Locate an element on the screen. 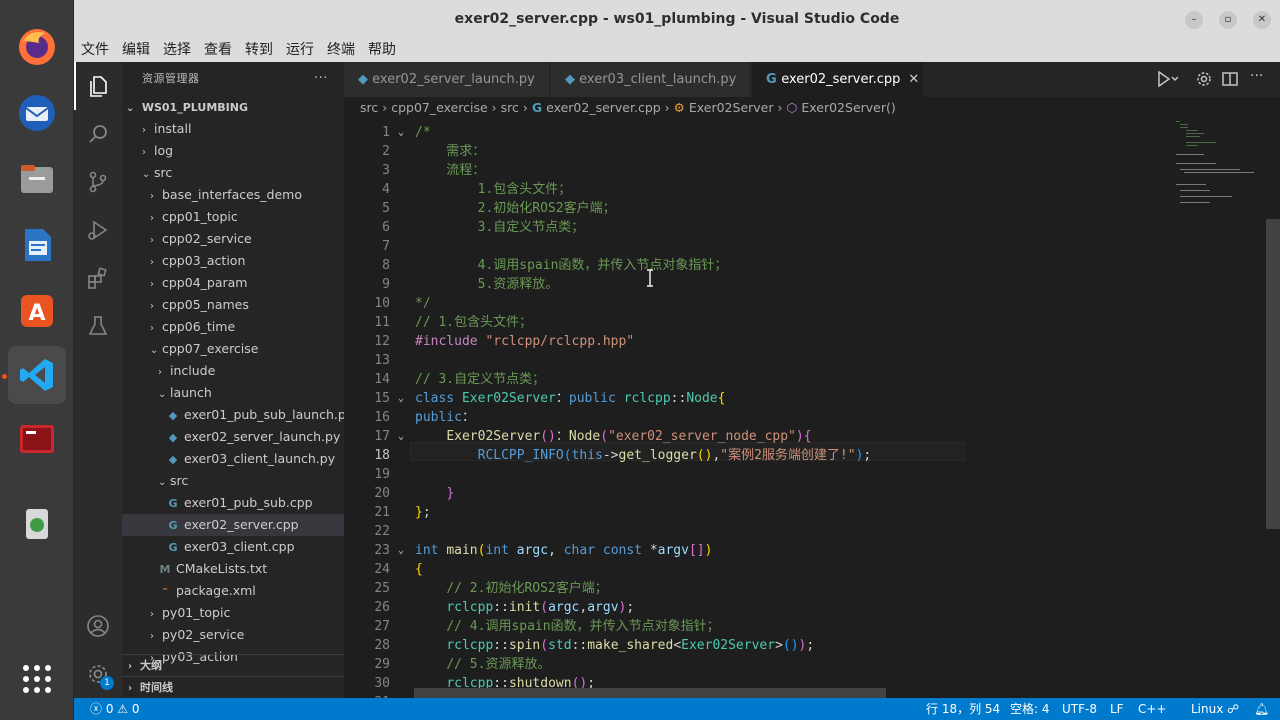 Image resolution: width=1280 pixels, height=720 pixels. testing-icon is located at coordinates (98, 326).